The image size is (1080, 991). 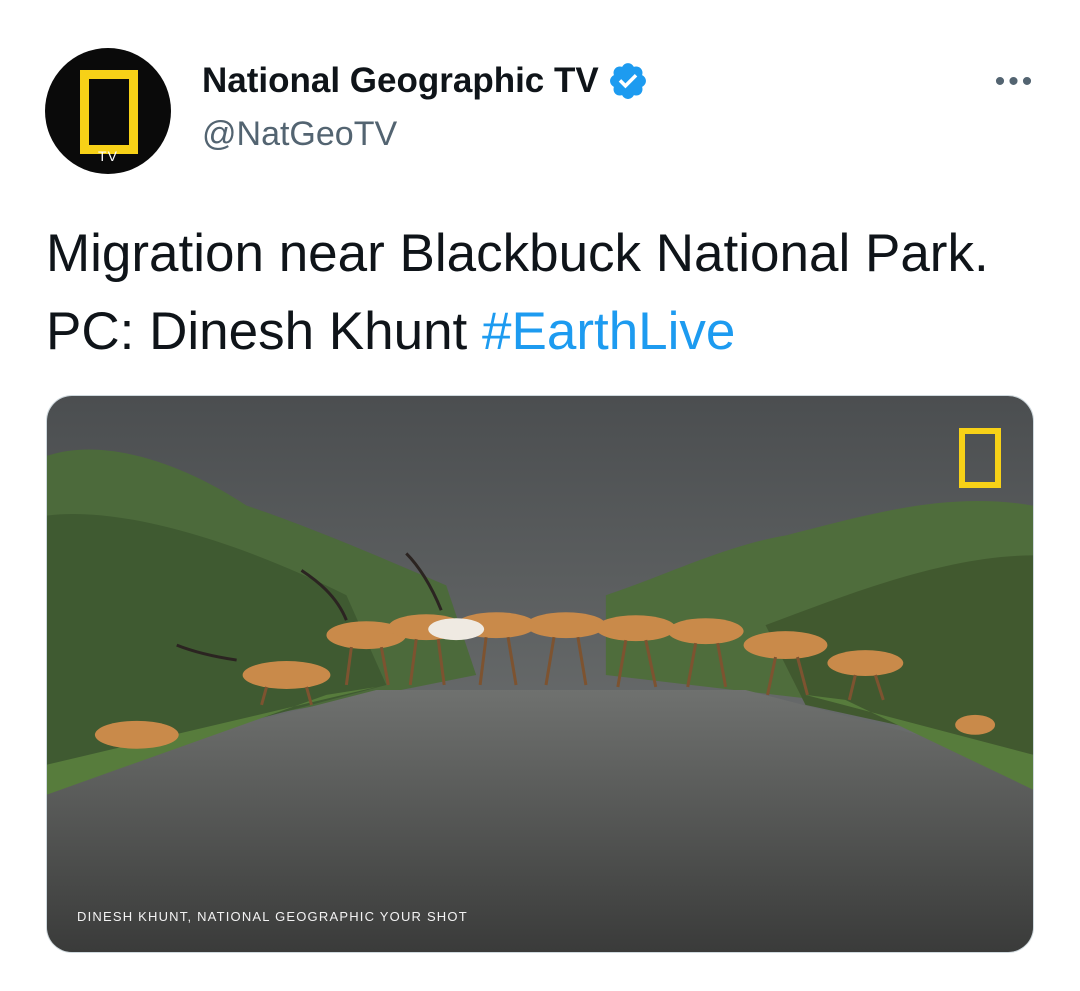 What do you see at coordinates (108, 156) in the screenshot?
I see `avatar-label: TV` at bounding box center [108, 156].